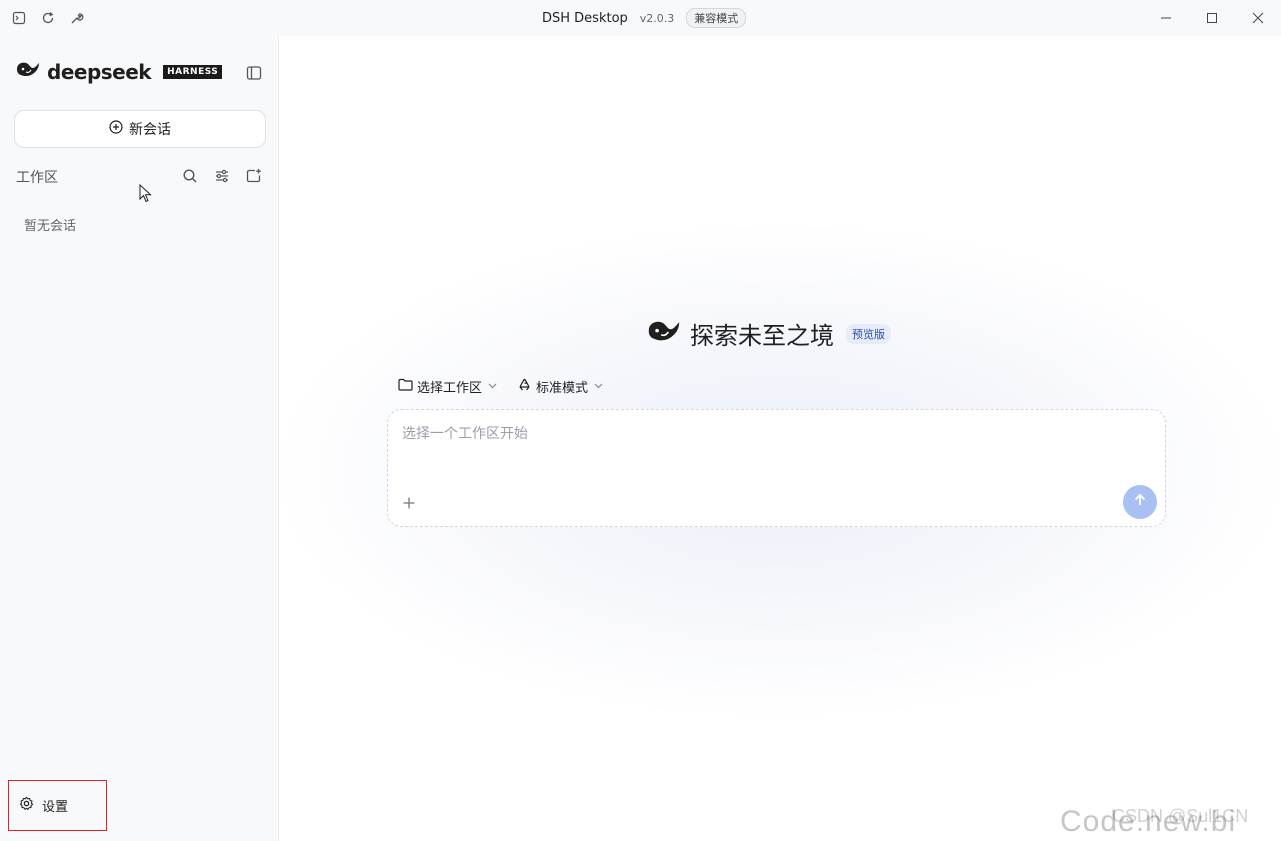 This screenshot has width=1281, height=841. Describe the element at coordinates (37, 178) in the screenshot. I see `workspace-label: 工作区` at that location.